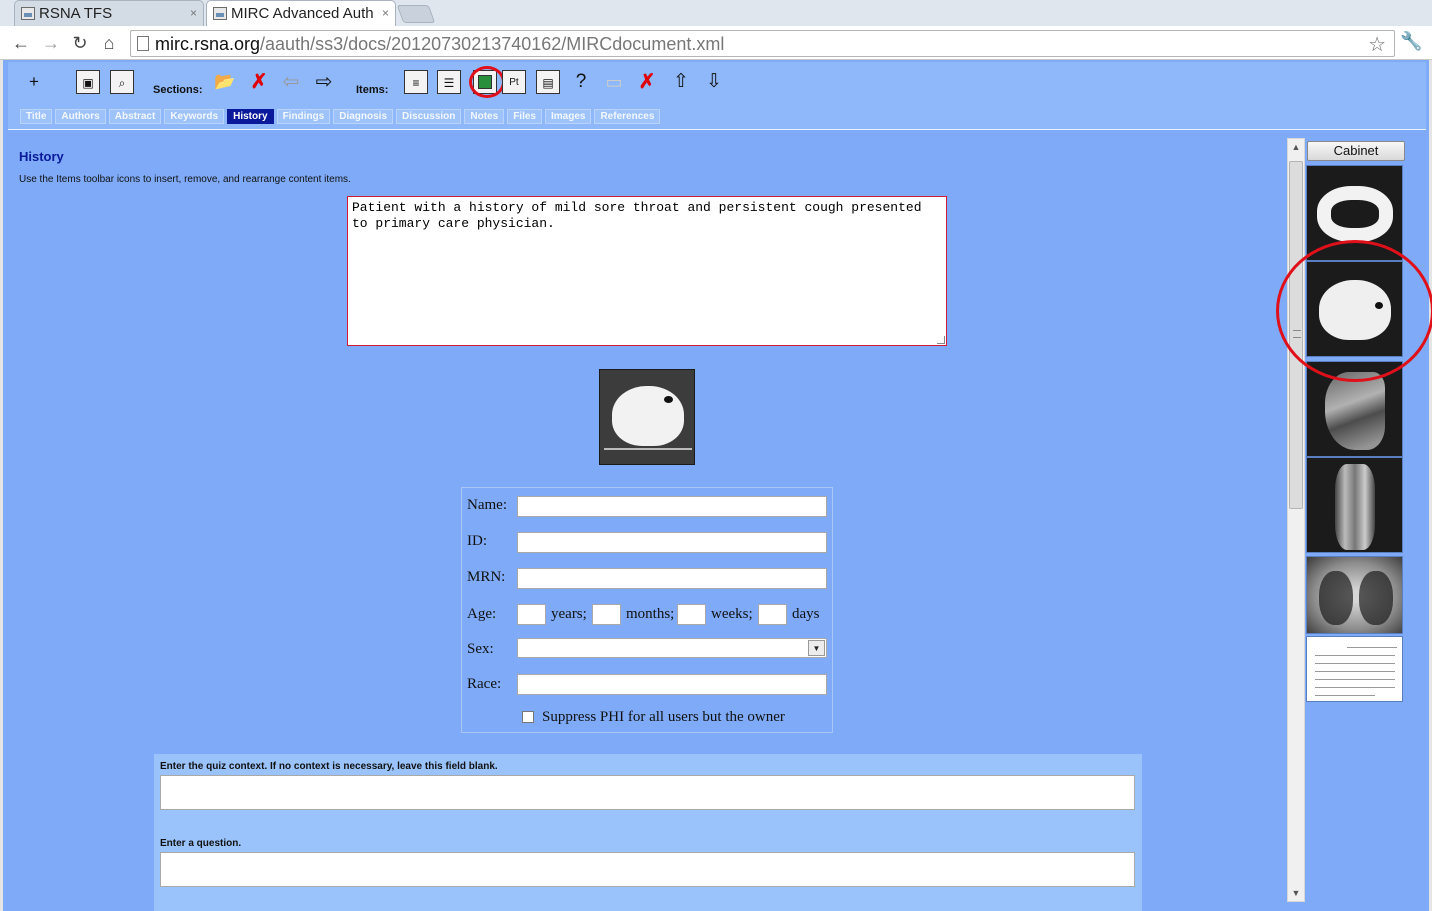 This screenshot has width=1432, height=911. Describe the element at coordinates (201, 843) in the screenshot. I see `quiz-question-label: Enter a question.` at that location.